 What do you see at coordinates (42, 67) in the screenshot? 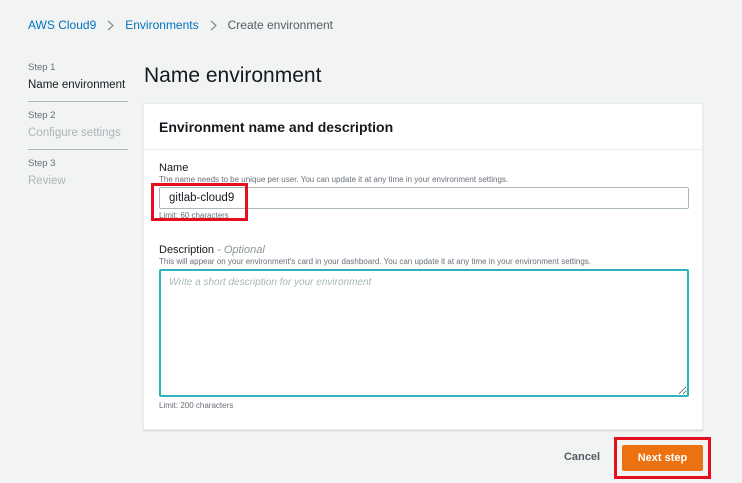
I see `step-number: Step 1` at bounding box center [42, 67].